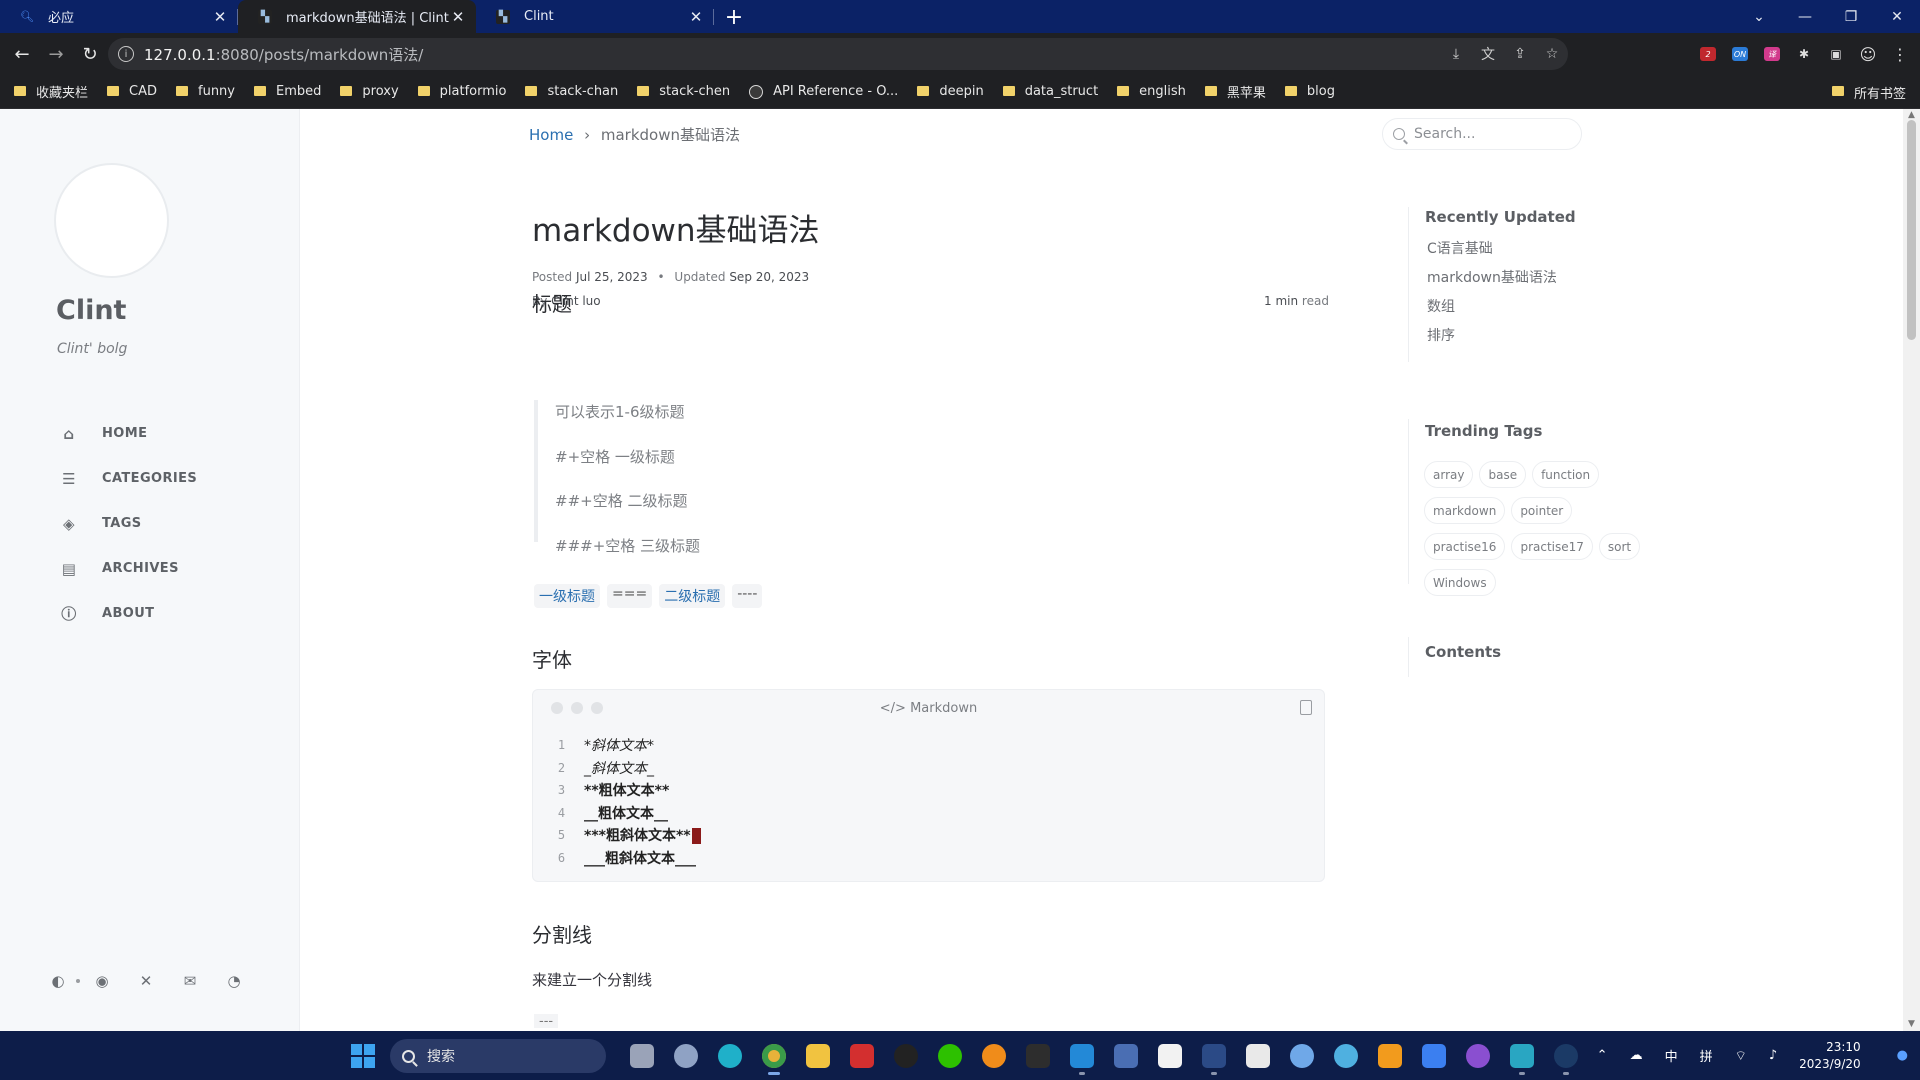 Image resolution: width=1920 pixels, height=1080 pixels. I want to click on search-everything-icon, so click(994, 1056).